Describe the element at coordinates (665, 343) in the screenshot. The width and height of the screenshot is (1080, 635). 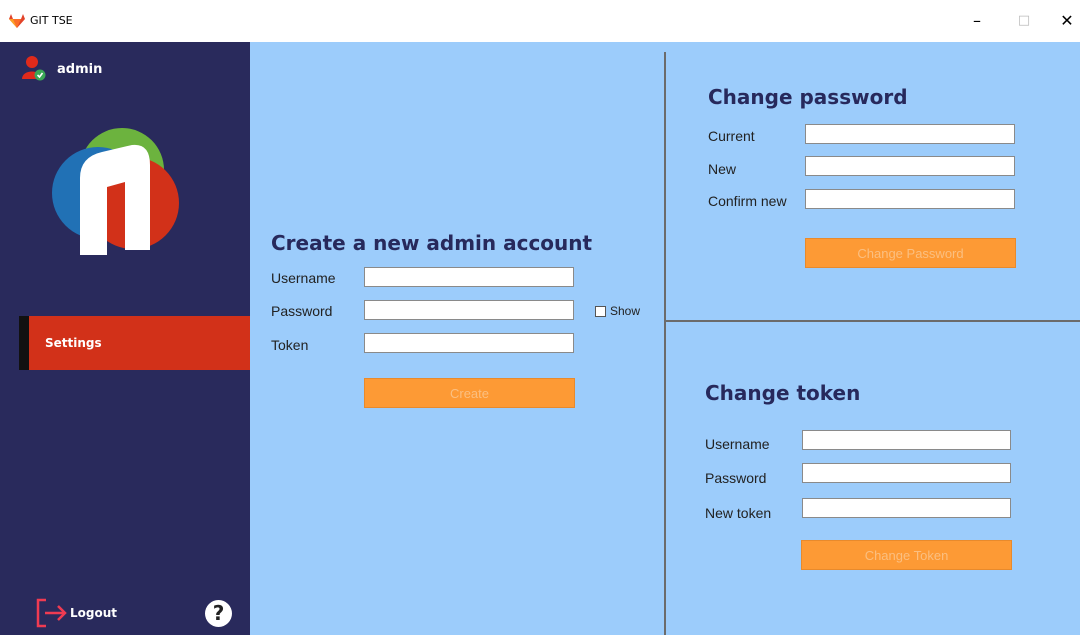
I see `vertical-divider` at that location.